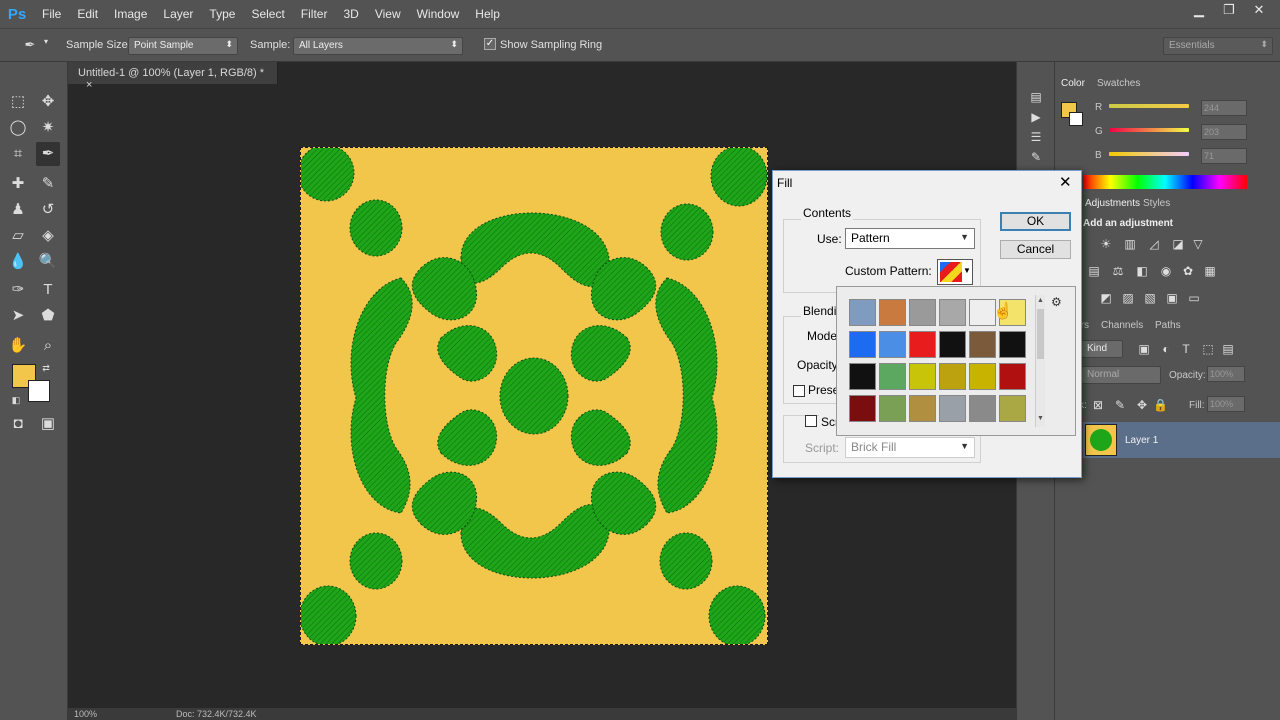 The width and height of the screenshot is (1280, 720). Describe the element at coordinates (30, 45) in the screenshot. I see `eyedropper-icon: ✒` at that location.